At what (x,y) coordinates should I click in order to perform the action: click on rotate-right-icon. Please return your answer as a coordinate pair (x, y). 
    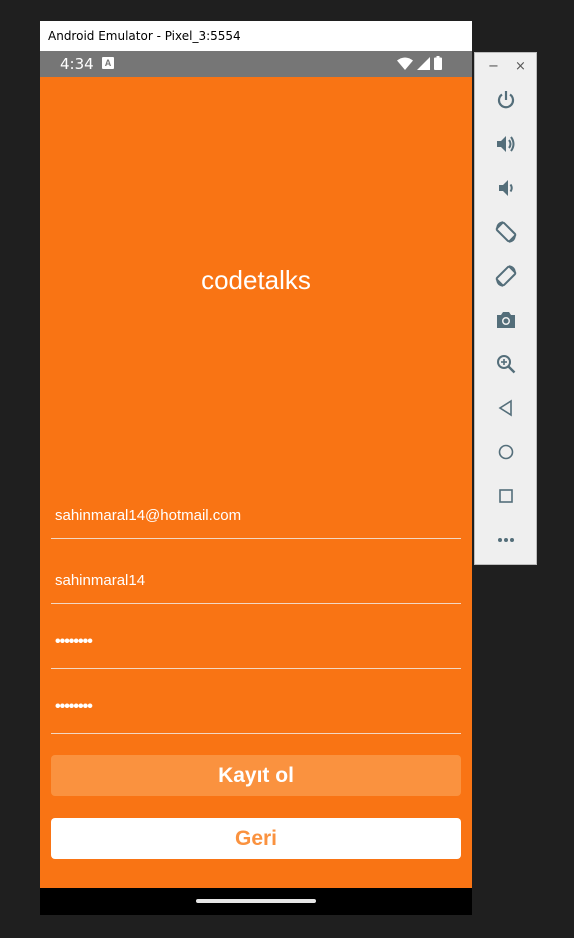
    Looking at the image, I should click on (506, 276).